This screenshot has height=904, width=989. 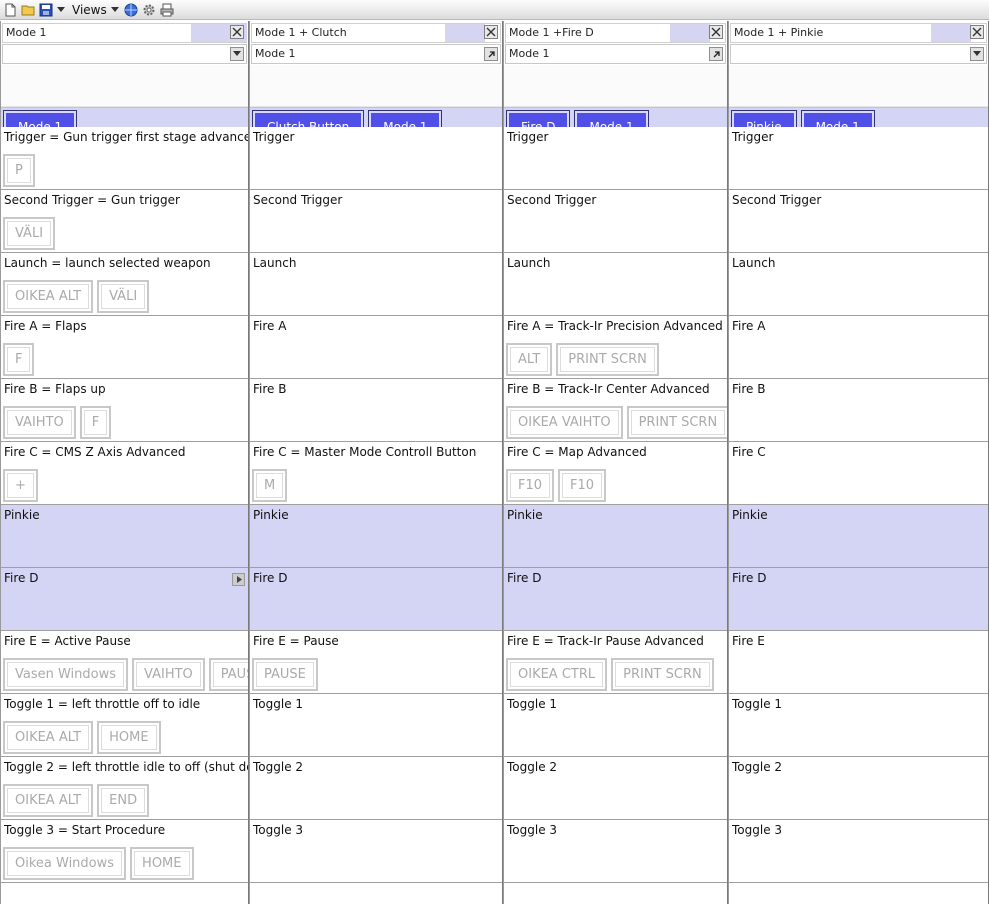 I want to click on binding-row: Second Trigger = Gun trigger VÄLI, so click(x=124, y=221).